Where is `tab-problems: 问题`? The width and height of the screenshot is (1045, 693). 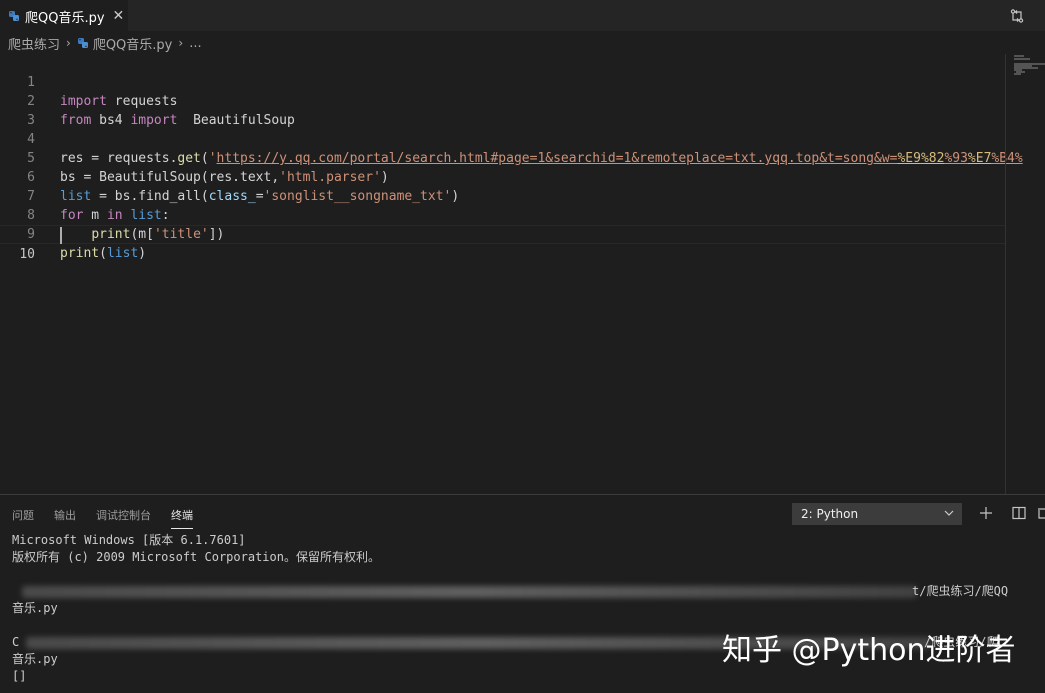 tab-problems: 问题 is located at coordinates (23, 515).